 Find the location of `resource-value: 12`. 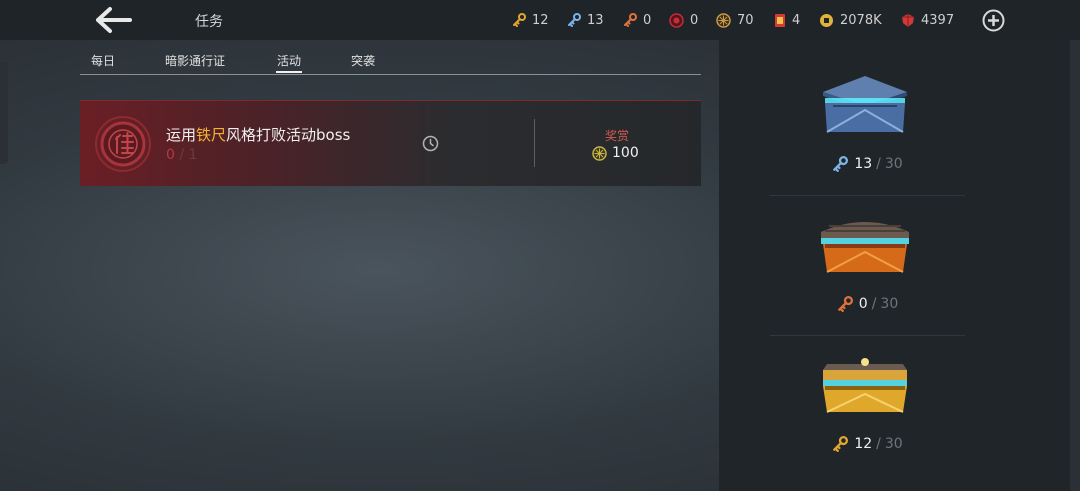

resource-value: 12 is located at coordinates (540, 20).